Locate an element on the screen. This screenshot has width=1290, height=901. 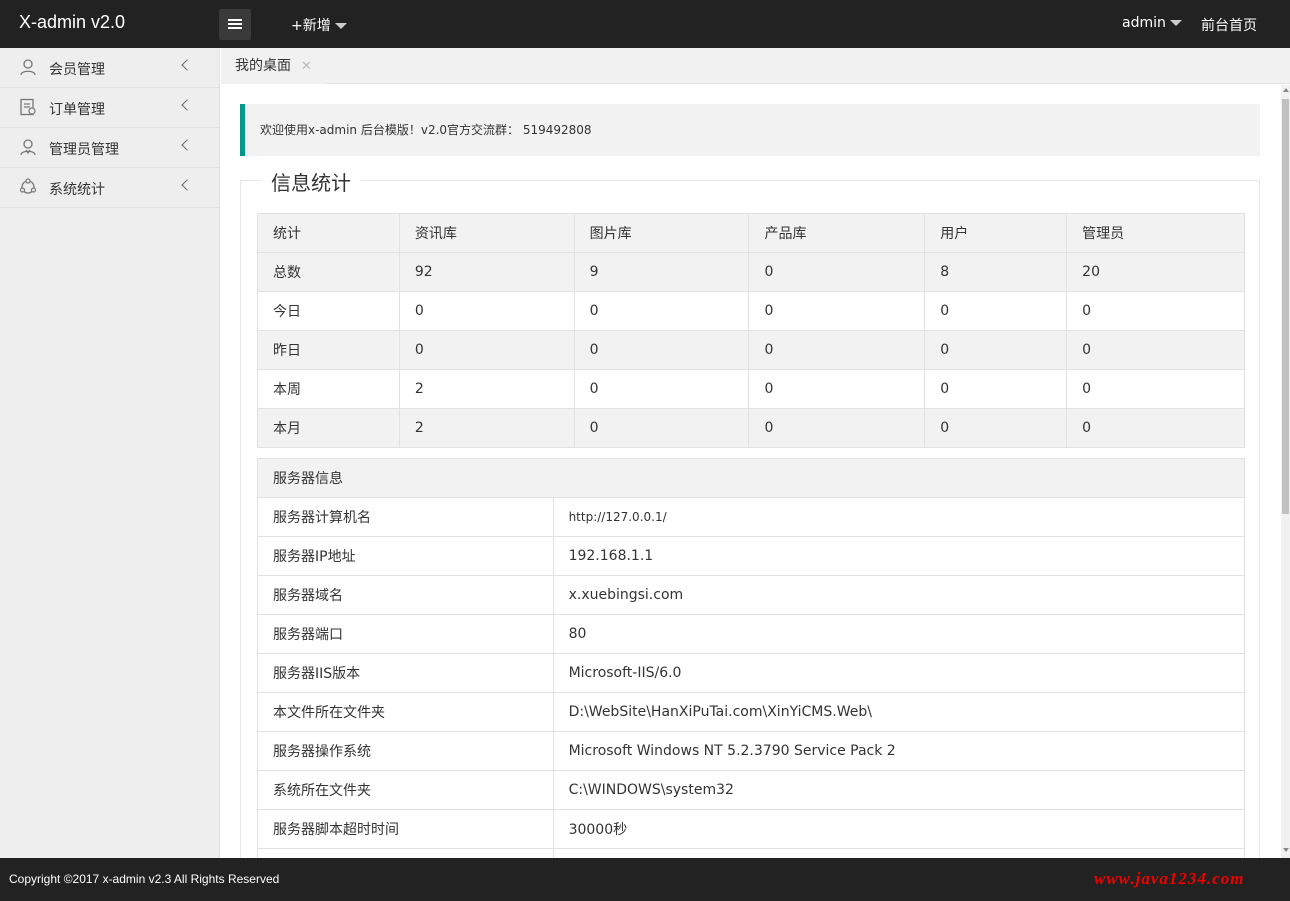
table-cell: 服务器IP地址 is located at coordinates (405, 556).